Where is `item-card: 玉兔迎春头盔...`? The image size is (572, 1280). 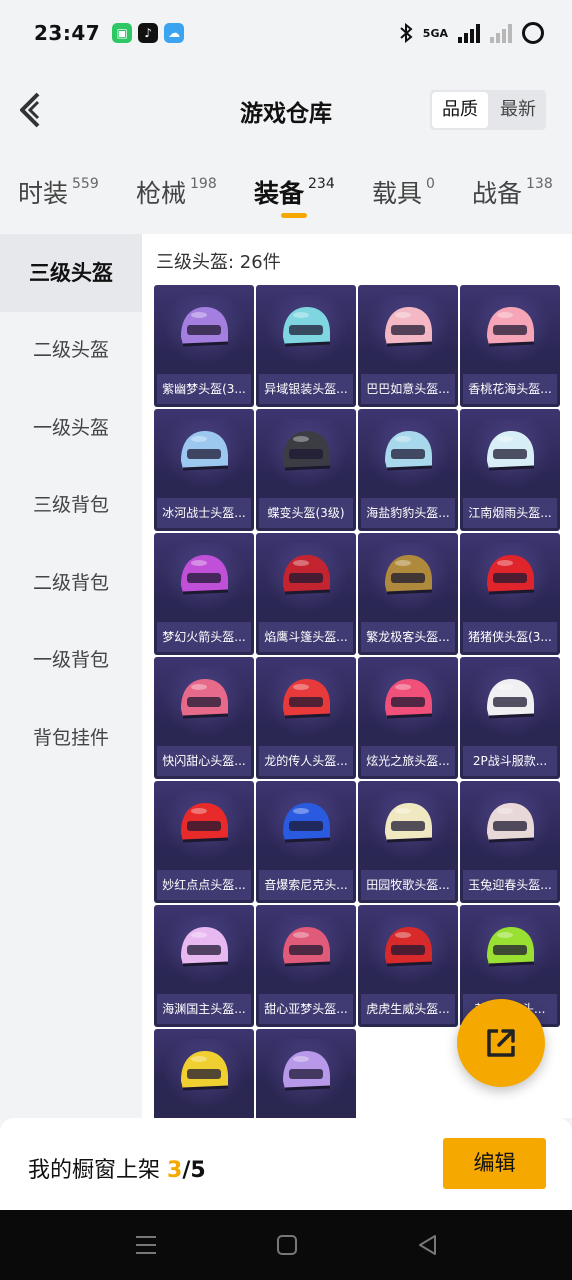
item-card: 玉兔迎春头盔... is located at coordinates (510, 842).